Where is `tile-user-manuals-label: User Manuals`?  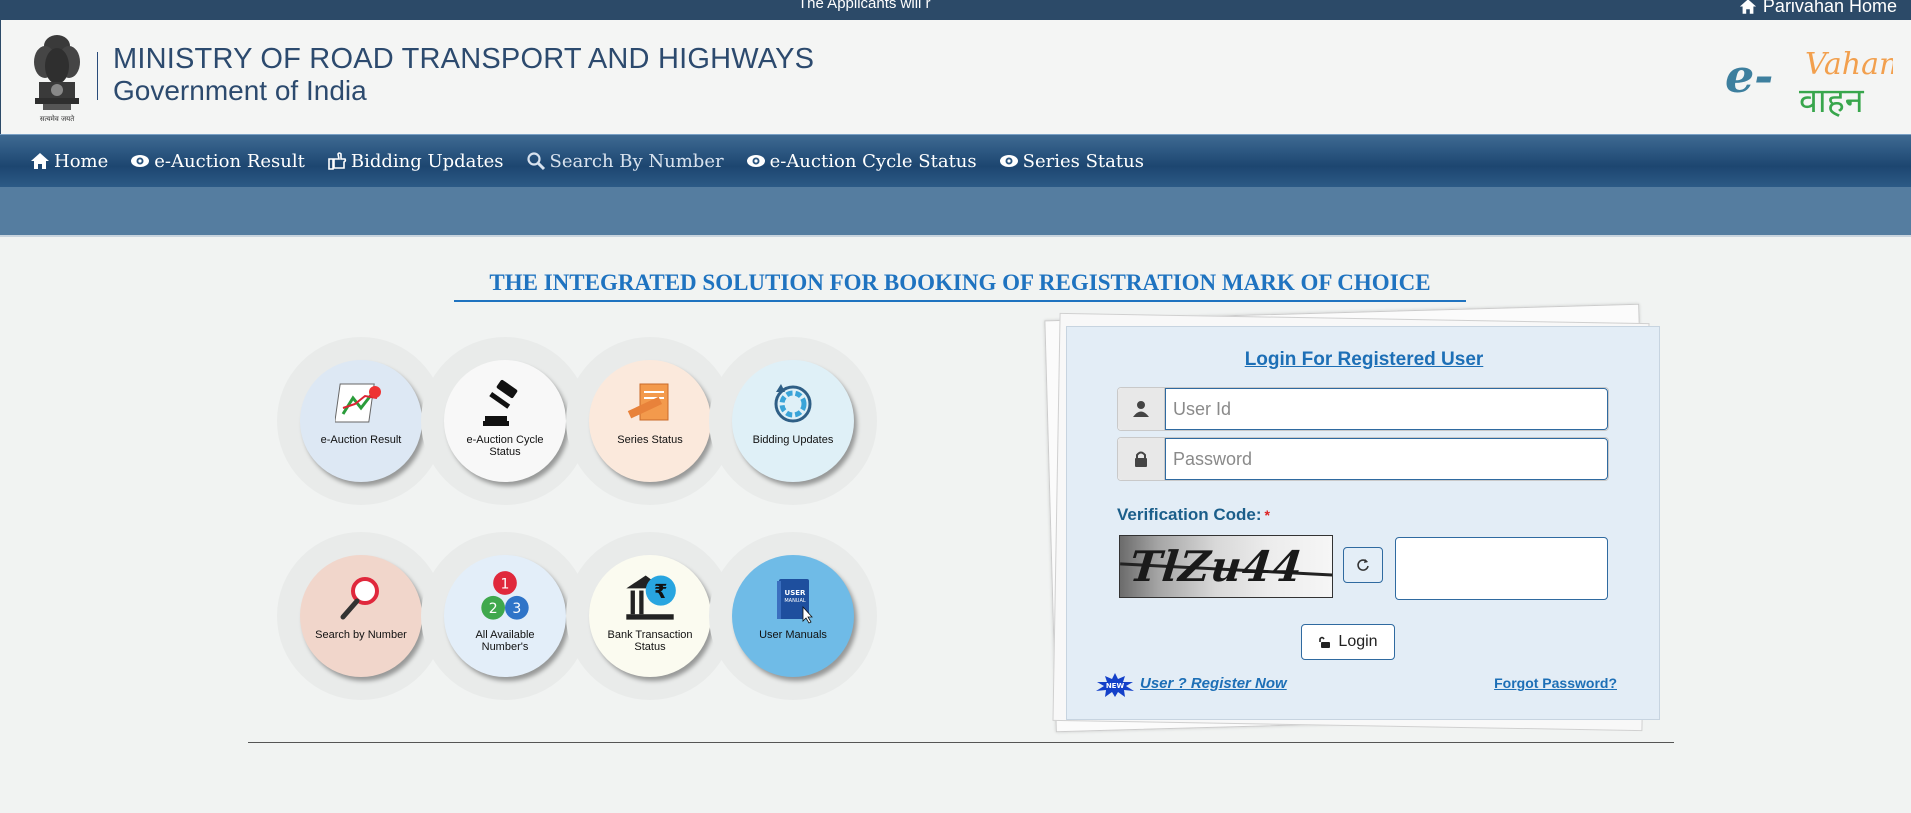 tile-user-manuals-label: User Manuals is located at coordinates (793, 635).